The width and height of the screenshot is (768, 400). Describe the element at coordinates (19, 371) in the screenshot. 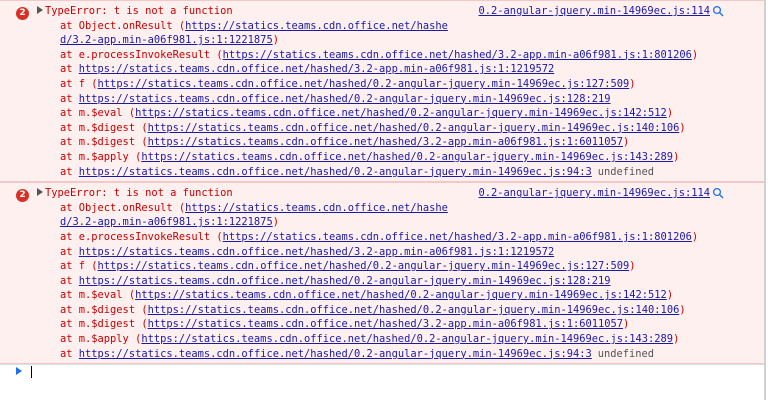

I see `prompt-caret-icon` at that location.